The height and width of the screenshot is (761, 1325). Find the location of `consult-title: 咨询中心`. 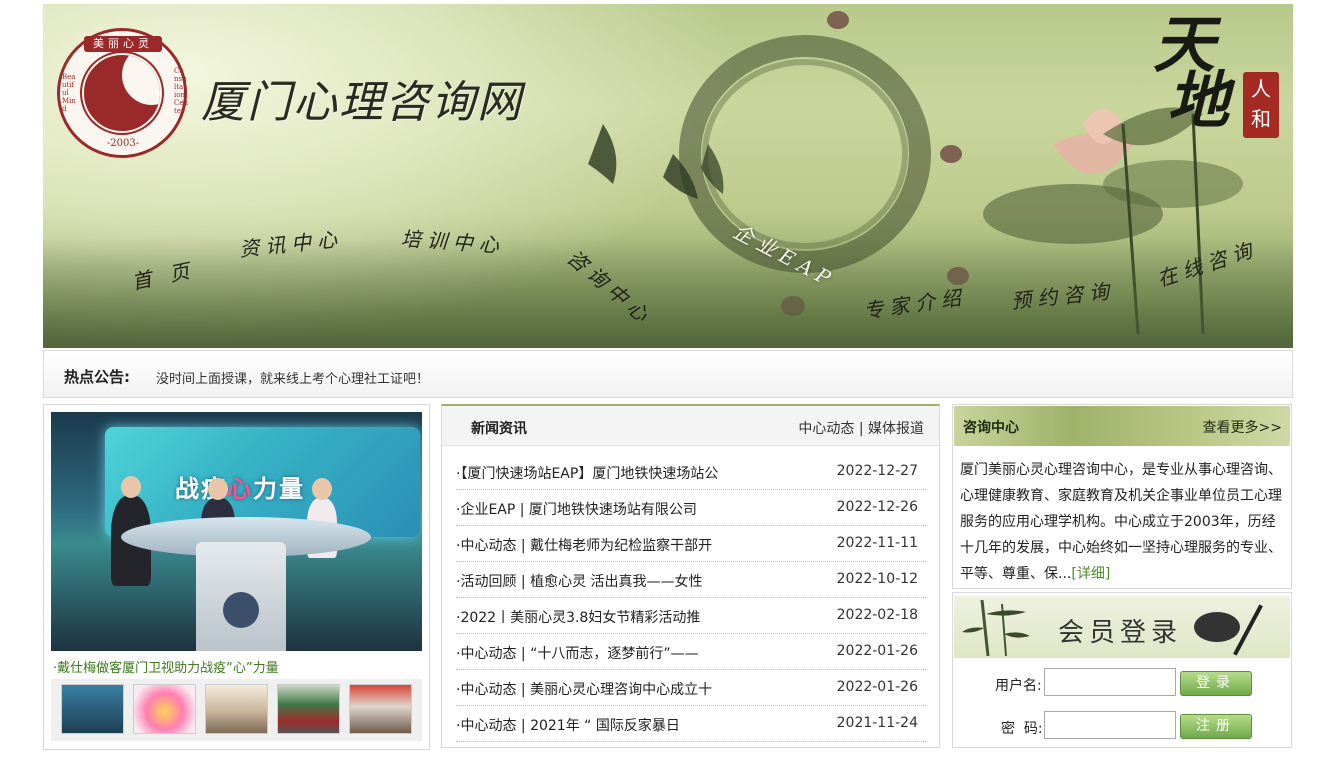

consult-title: 咨询中心 is located at coordinates (991, 428).